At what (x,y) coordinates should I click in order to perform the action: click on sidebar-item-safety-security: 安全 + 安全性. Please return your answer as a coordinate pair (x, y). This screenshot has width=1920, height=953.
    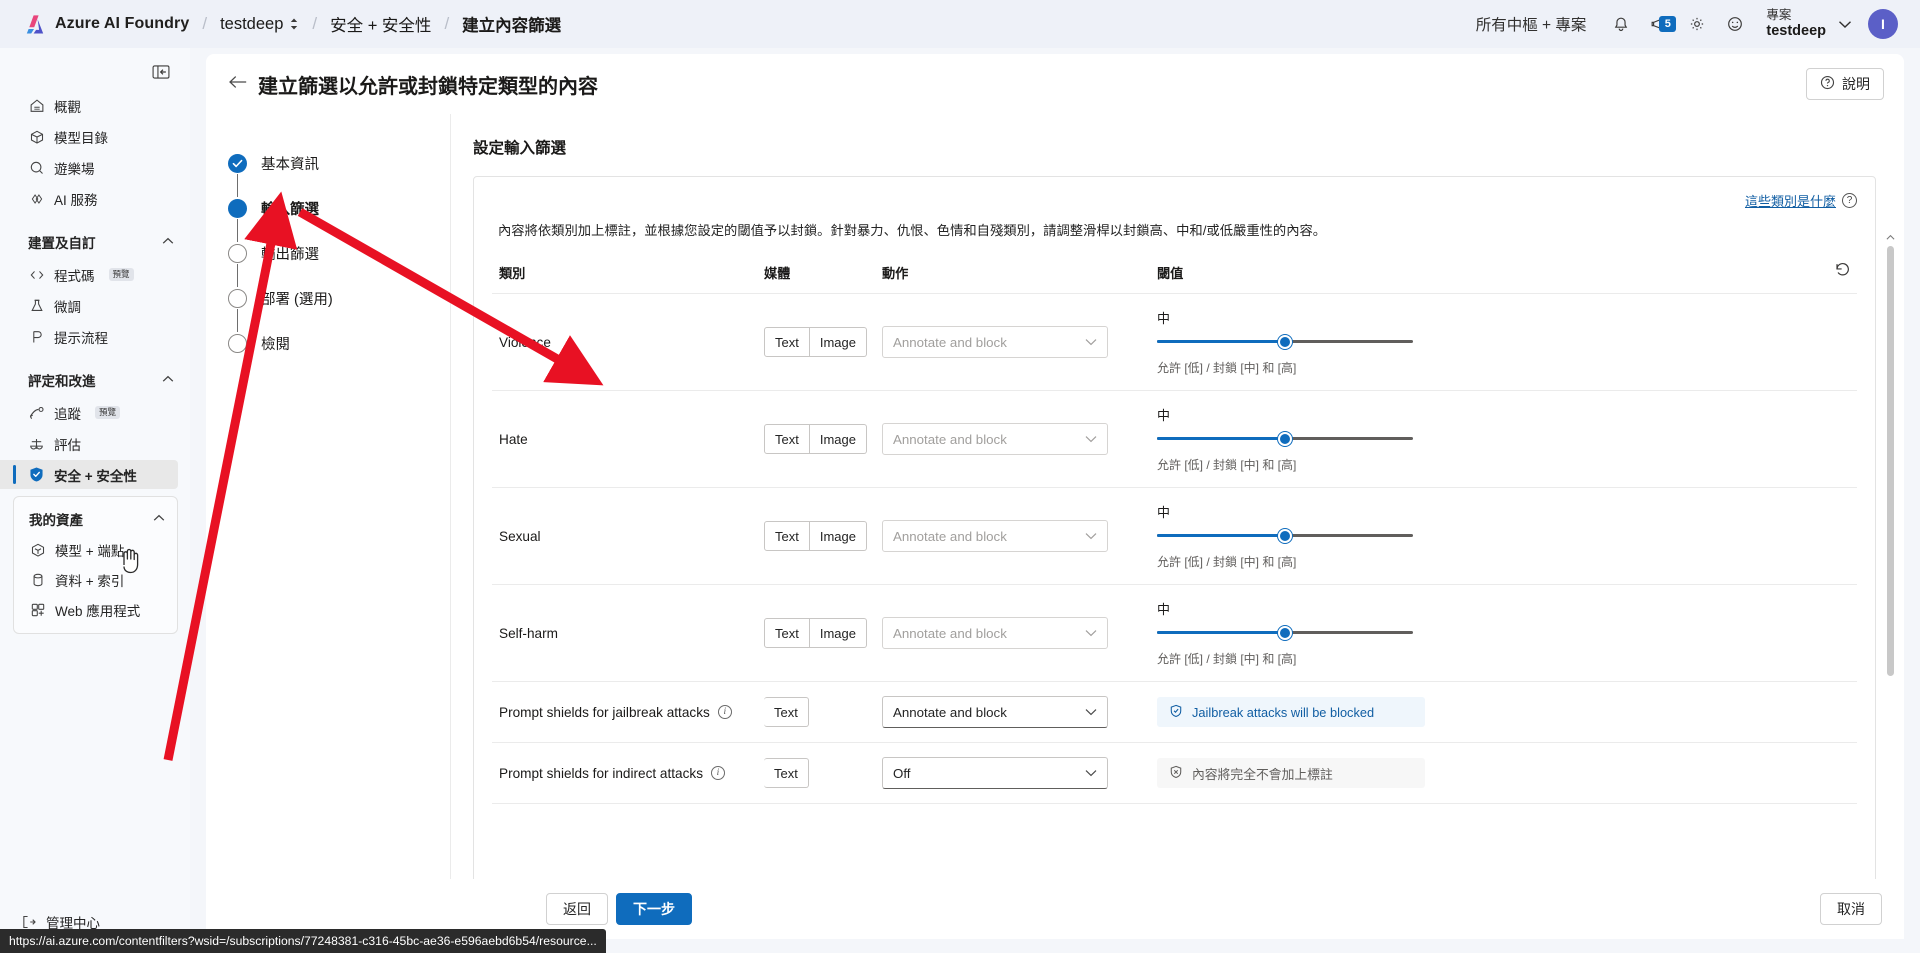
    Looking at the image, I should click on (89, 474).